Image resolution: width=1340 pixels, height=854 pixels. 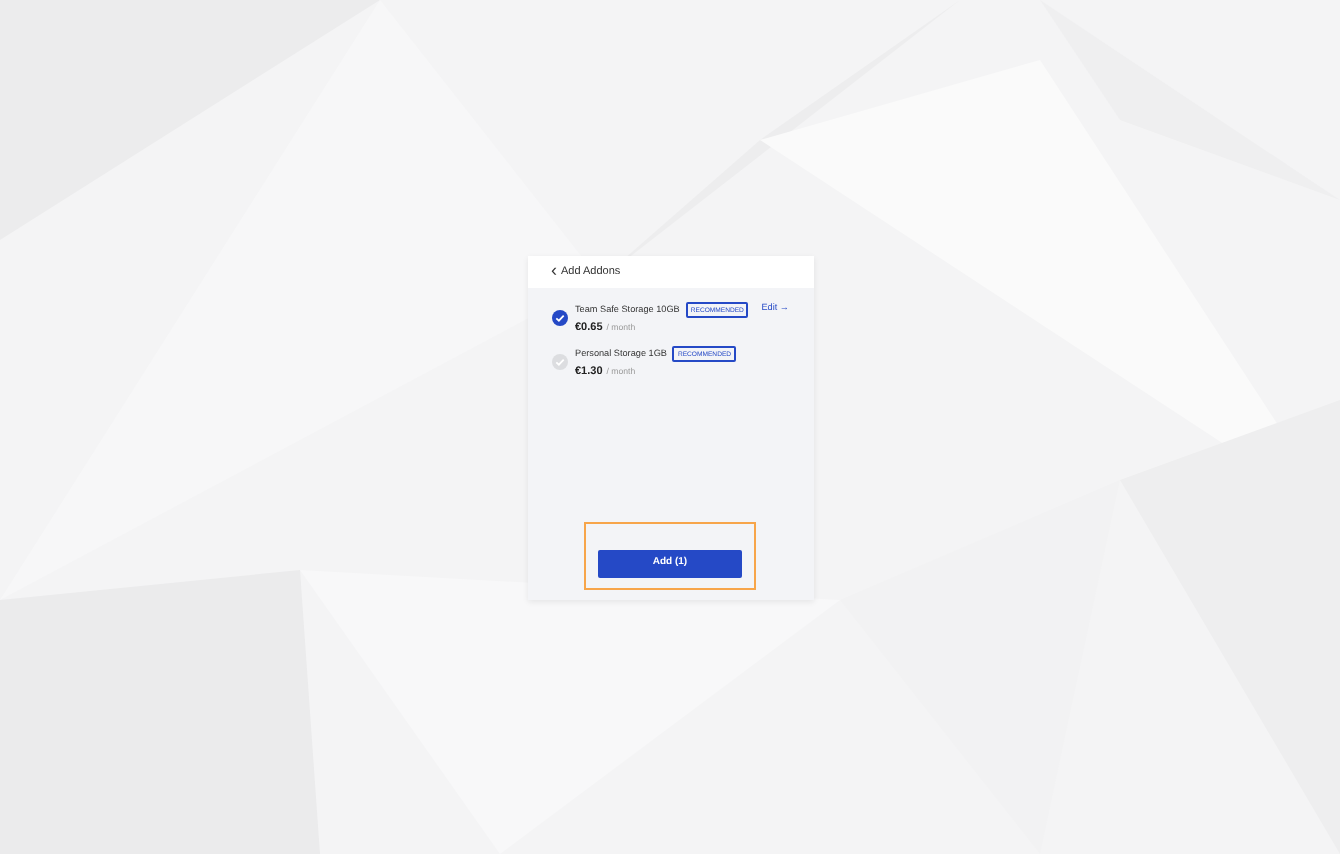 What do you see at coordinates (554, 271) in the screenshot?
I see `back-icon: ‹` at bounding box center [554, 271].